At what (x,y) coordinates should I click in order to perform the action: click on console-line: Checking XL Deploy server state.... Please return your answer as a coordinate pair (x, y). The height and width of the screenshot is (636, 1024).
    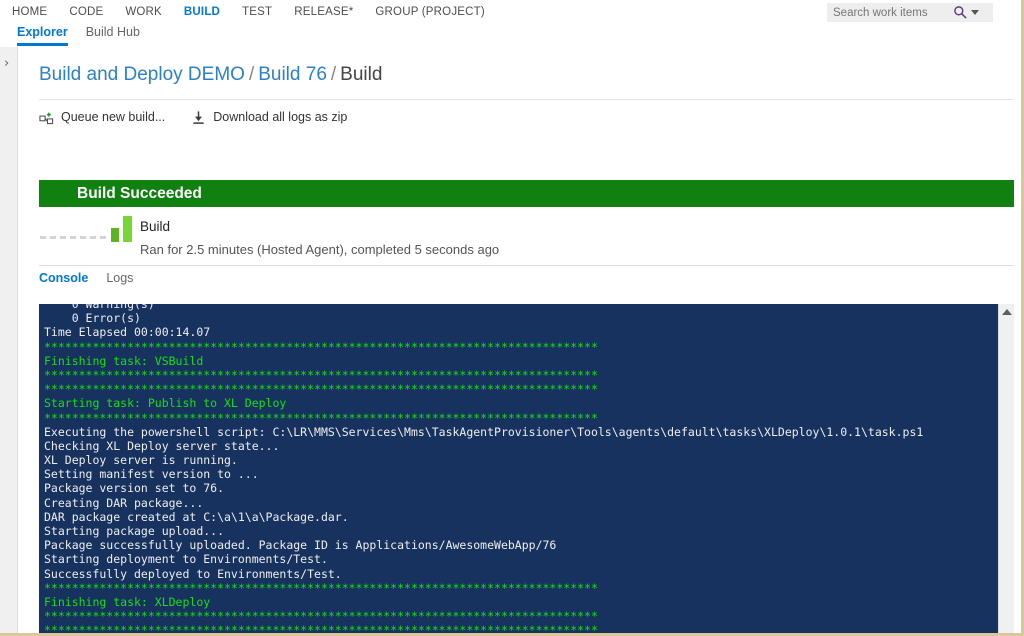
    Looking at the image, I should click on (162, 445).